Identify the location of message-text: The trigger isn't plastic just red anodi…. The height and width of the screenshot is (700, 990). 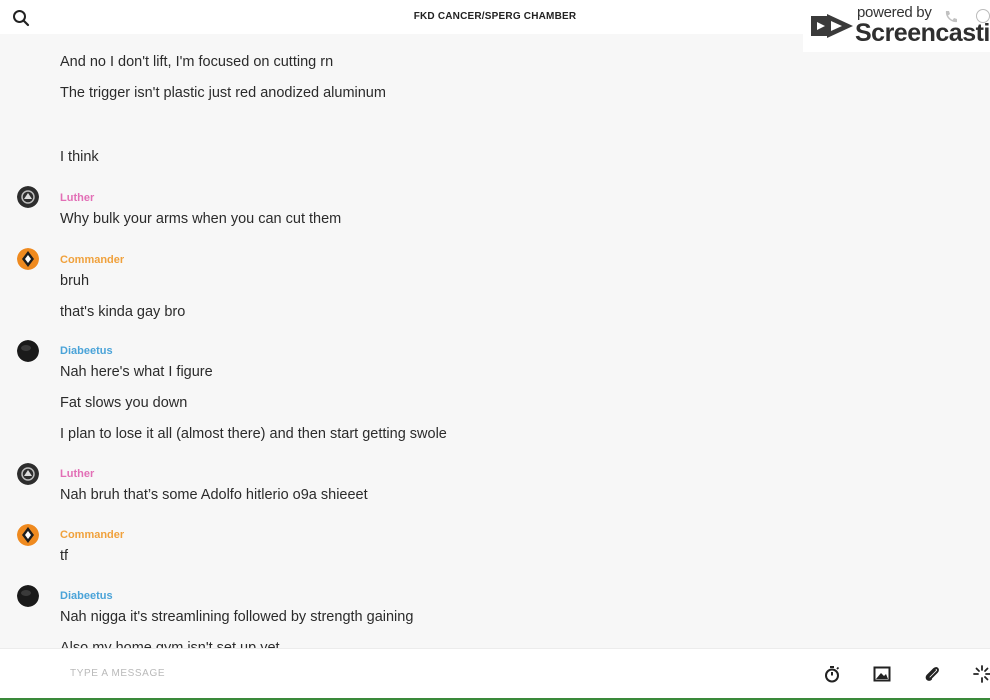
(223, 93).